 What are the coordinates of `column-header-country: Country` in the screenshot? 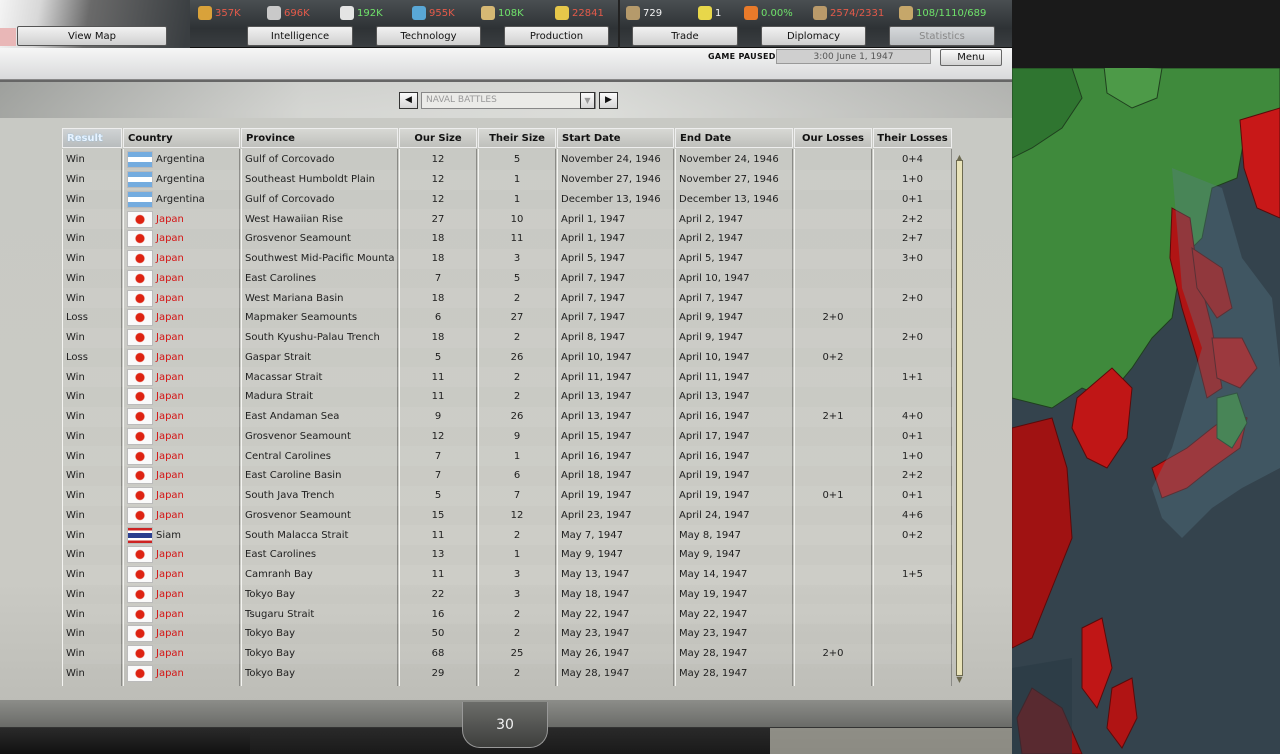 It's located at (181, 138).